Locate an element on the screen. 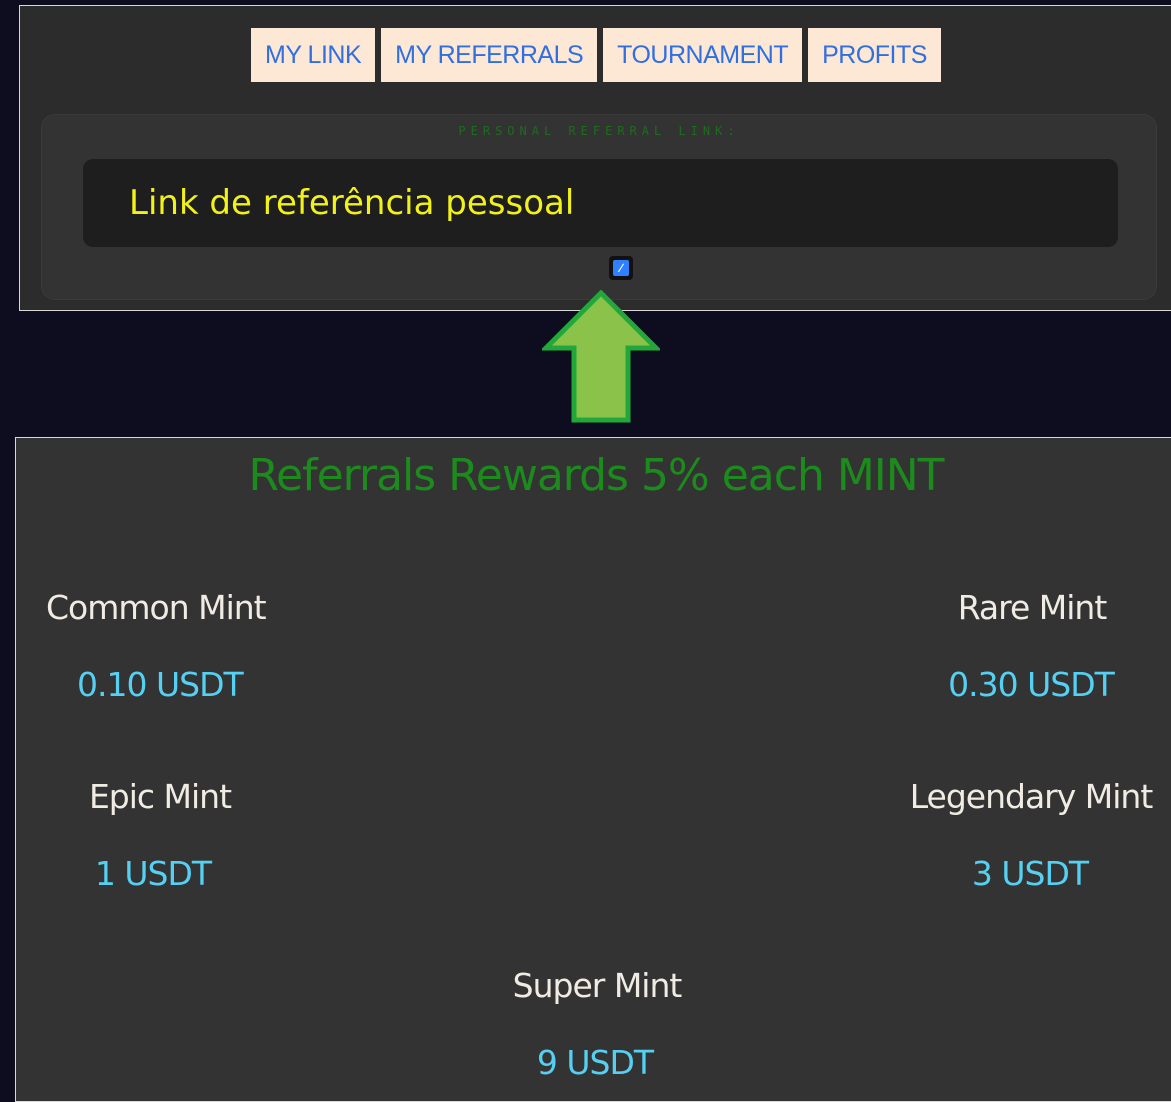 The height and width of the screenshot is (1102, 1171). tier-name-common: Common Mint is located at coordinates (156, 607).